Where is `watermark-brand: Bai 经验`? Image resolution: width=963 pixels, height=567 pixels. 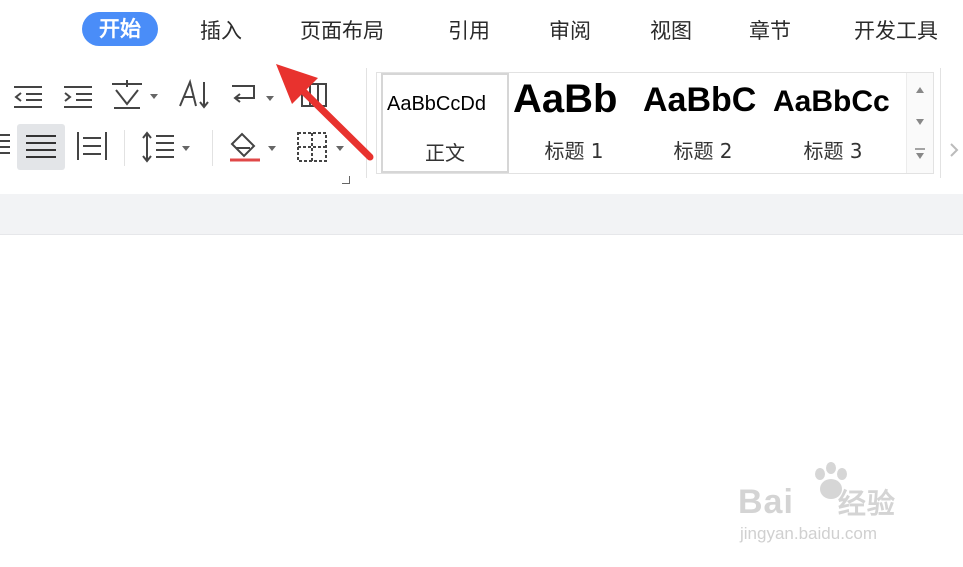
watermark-brand: Bai 经验 is located at coordinates (817, 502).